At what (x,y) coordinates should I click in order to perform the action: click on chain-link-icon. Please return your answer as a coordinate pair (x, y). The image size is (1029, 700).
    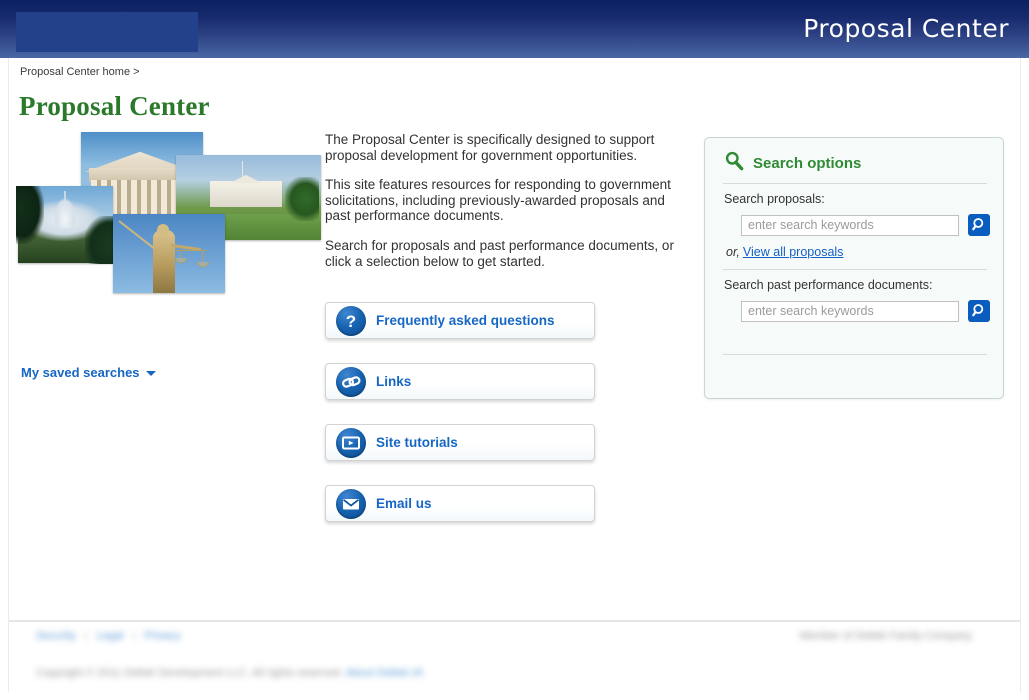
    Looking at the image, I should click on (351, 382).